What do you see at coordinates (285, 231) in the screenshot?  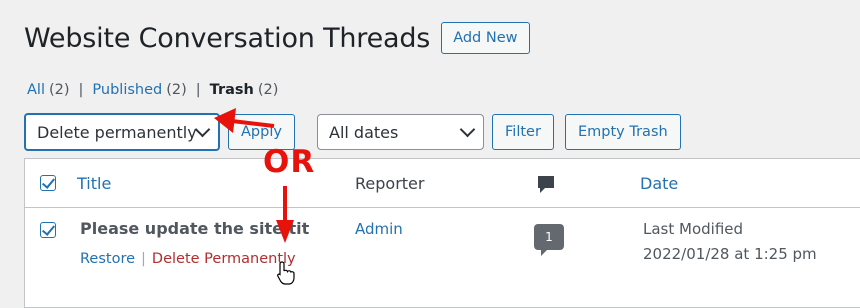 I see `arrow-head-down` at bounding box center [285, 231].